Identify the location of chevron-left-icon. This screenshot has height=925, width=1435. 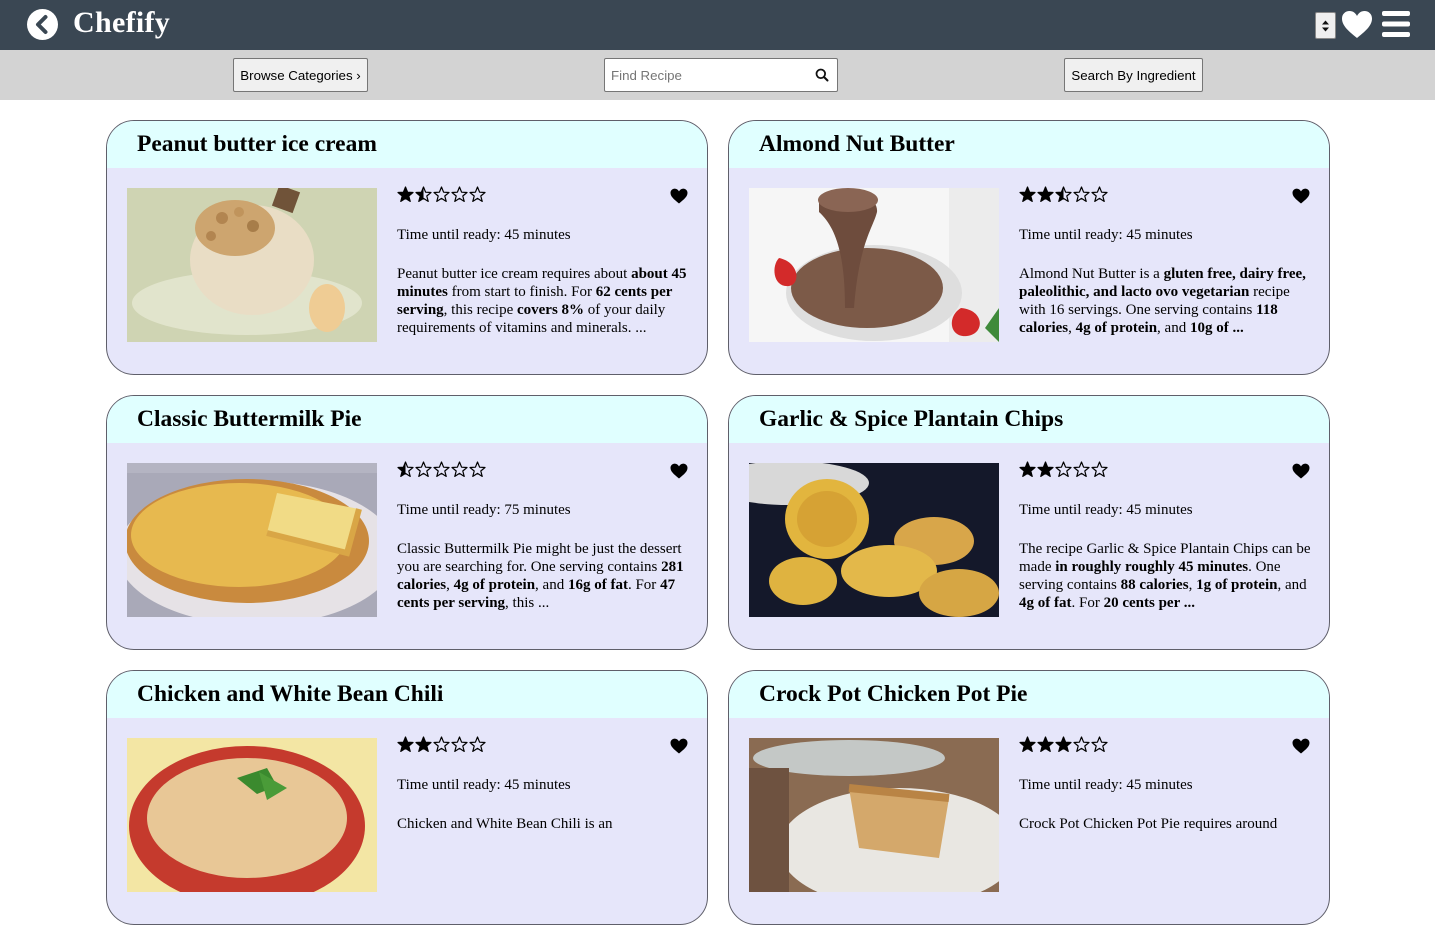
(42, 24).